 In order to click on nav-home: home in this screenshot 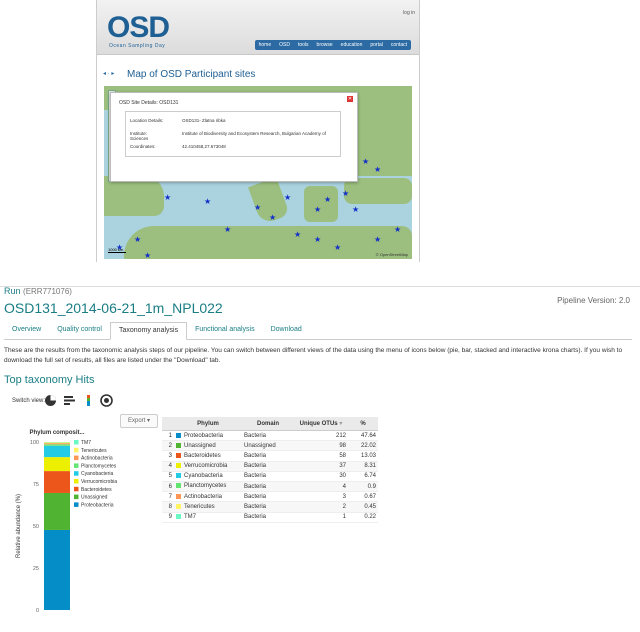, I will do `click(265, 45)`.